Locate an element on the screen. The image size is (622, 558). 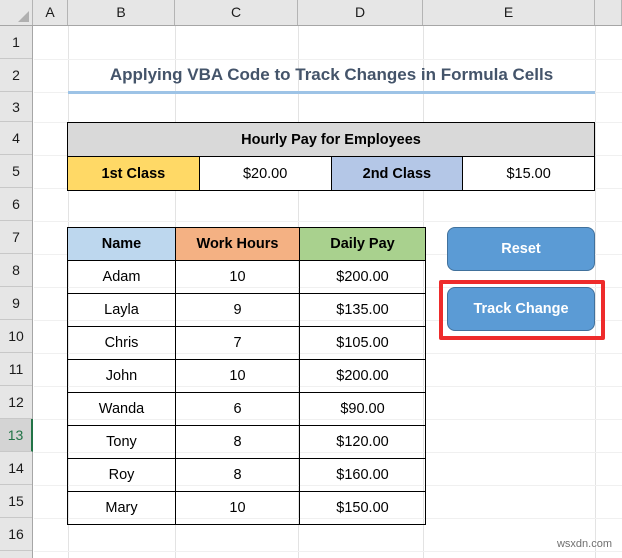
employee-work-hours: 9 is located at coordinates (237, 310).